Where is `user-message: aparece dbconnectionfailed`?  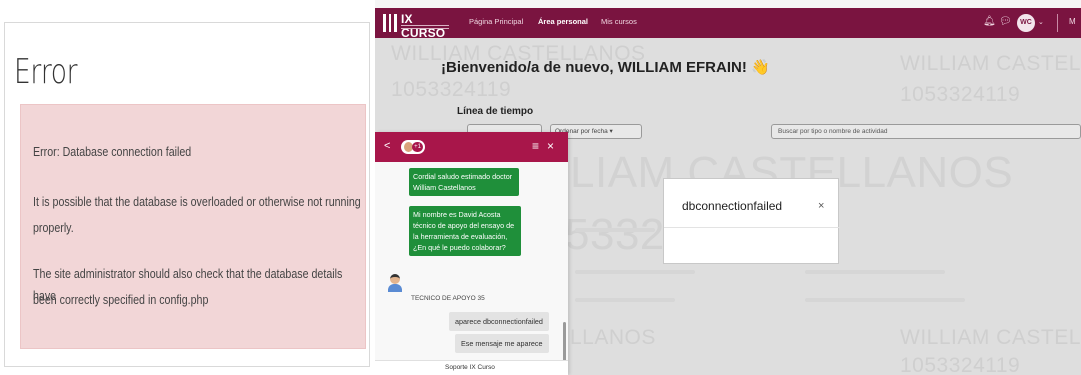 user-message: aparece dbconnectionfailed is located at coordinates (499, 321).